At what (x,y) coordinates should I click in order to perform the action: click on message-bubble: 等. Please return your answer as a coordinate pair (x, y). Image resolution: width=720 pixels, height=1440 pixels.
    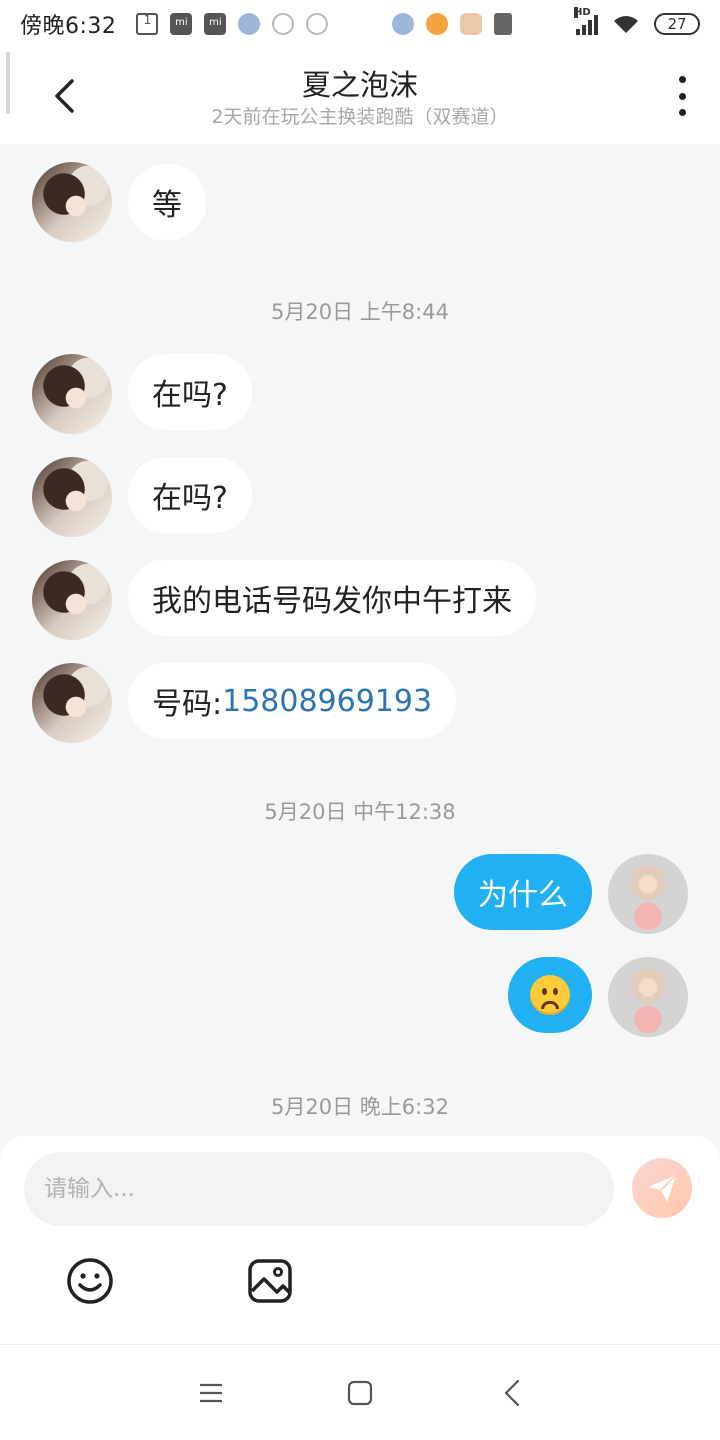
    Looking at the image, I should click on (167, 202).